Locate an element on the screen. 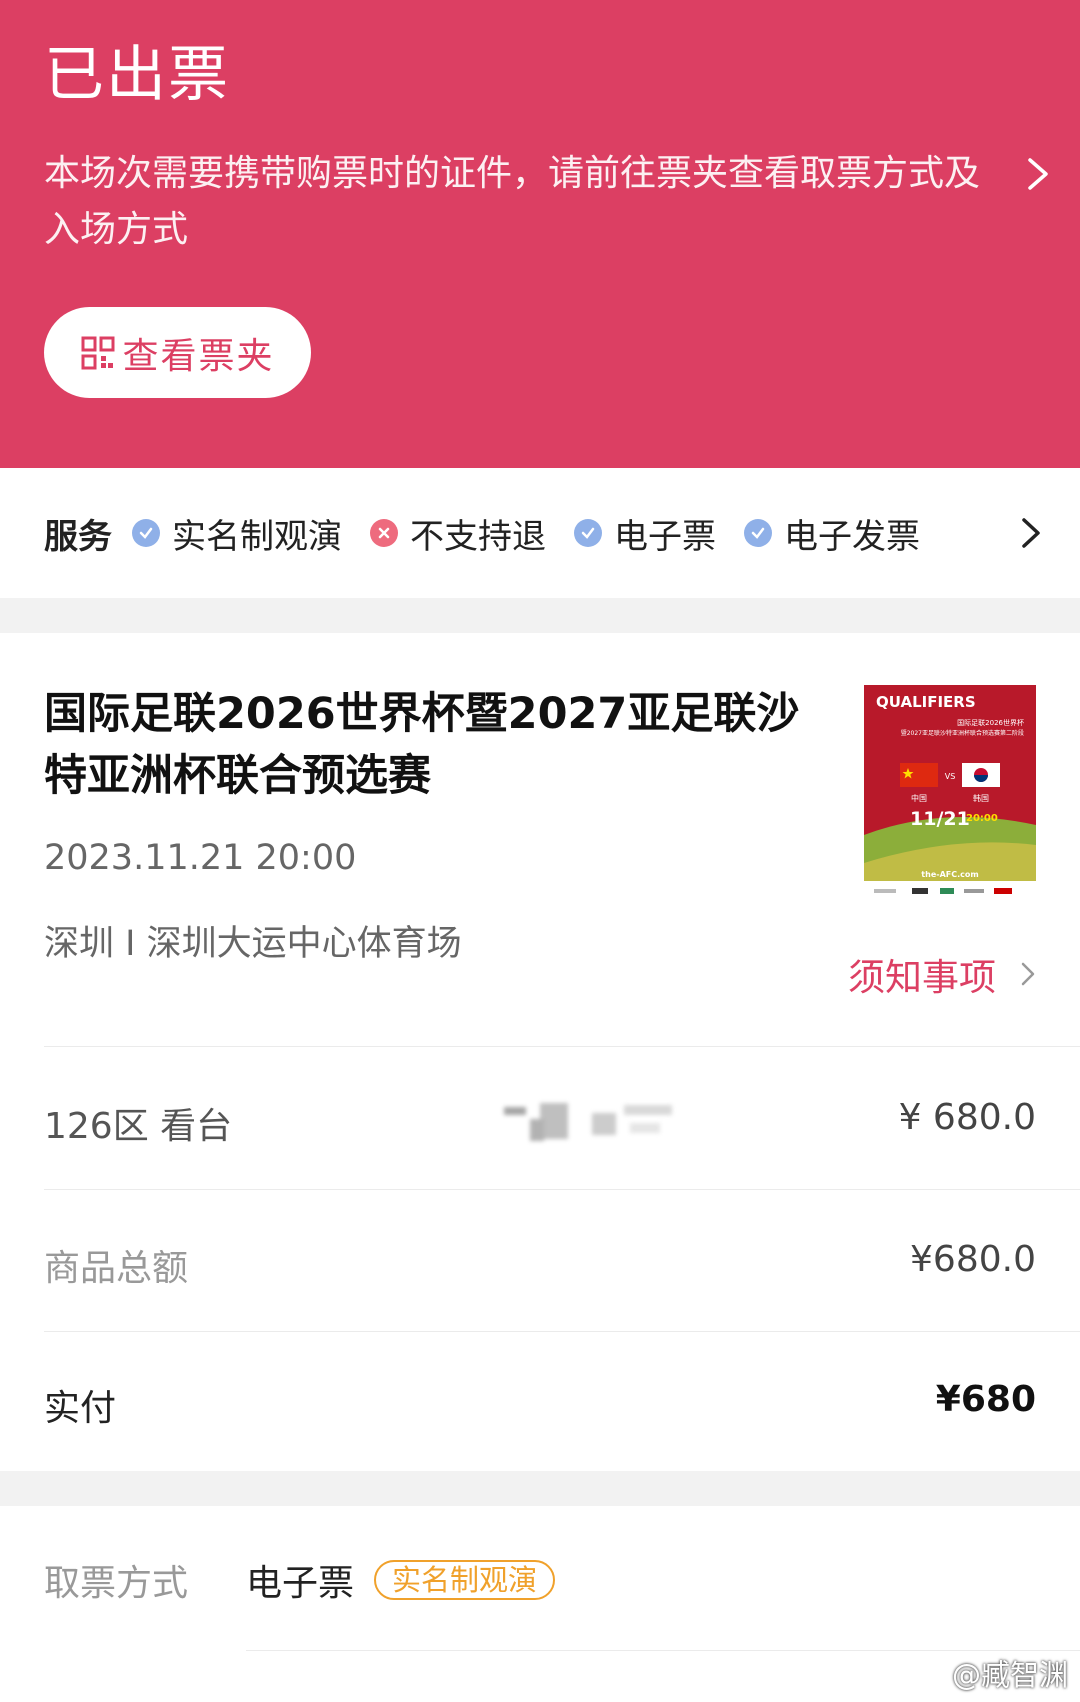 The width and height of the screenshot is (1080, 1702). service-item-real-name: 实名制观演 is located at coordinates (237, 533).